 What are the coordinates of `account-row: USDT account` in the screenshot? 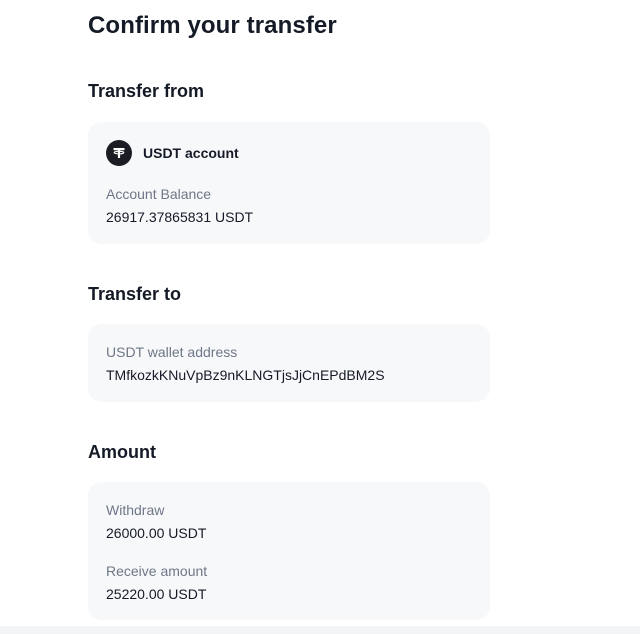 It's located at (172, 153).